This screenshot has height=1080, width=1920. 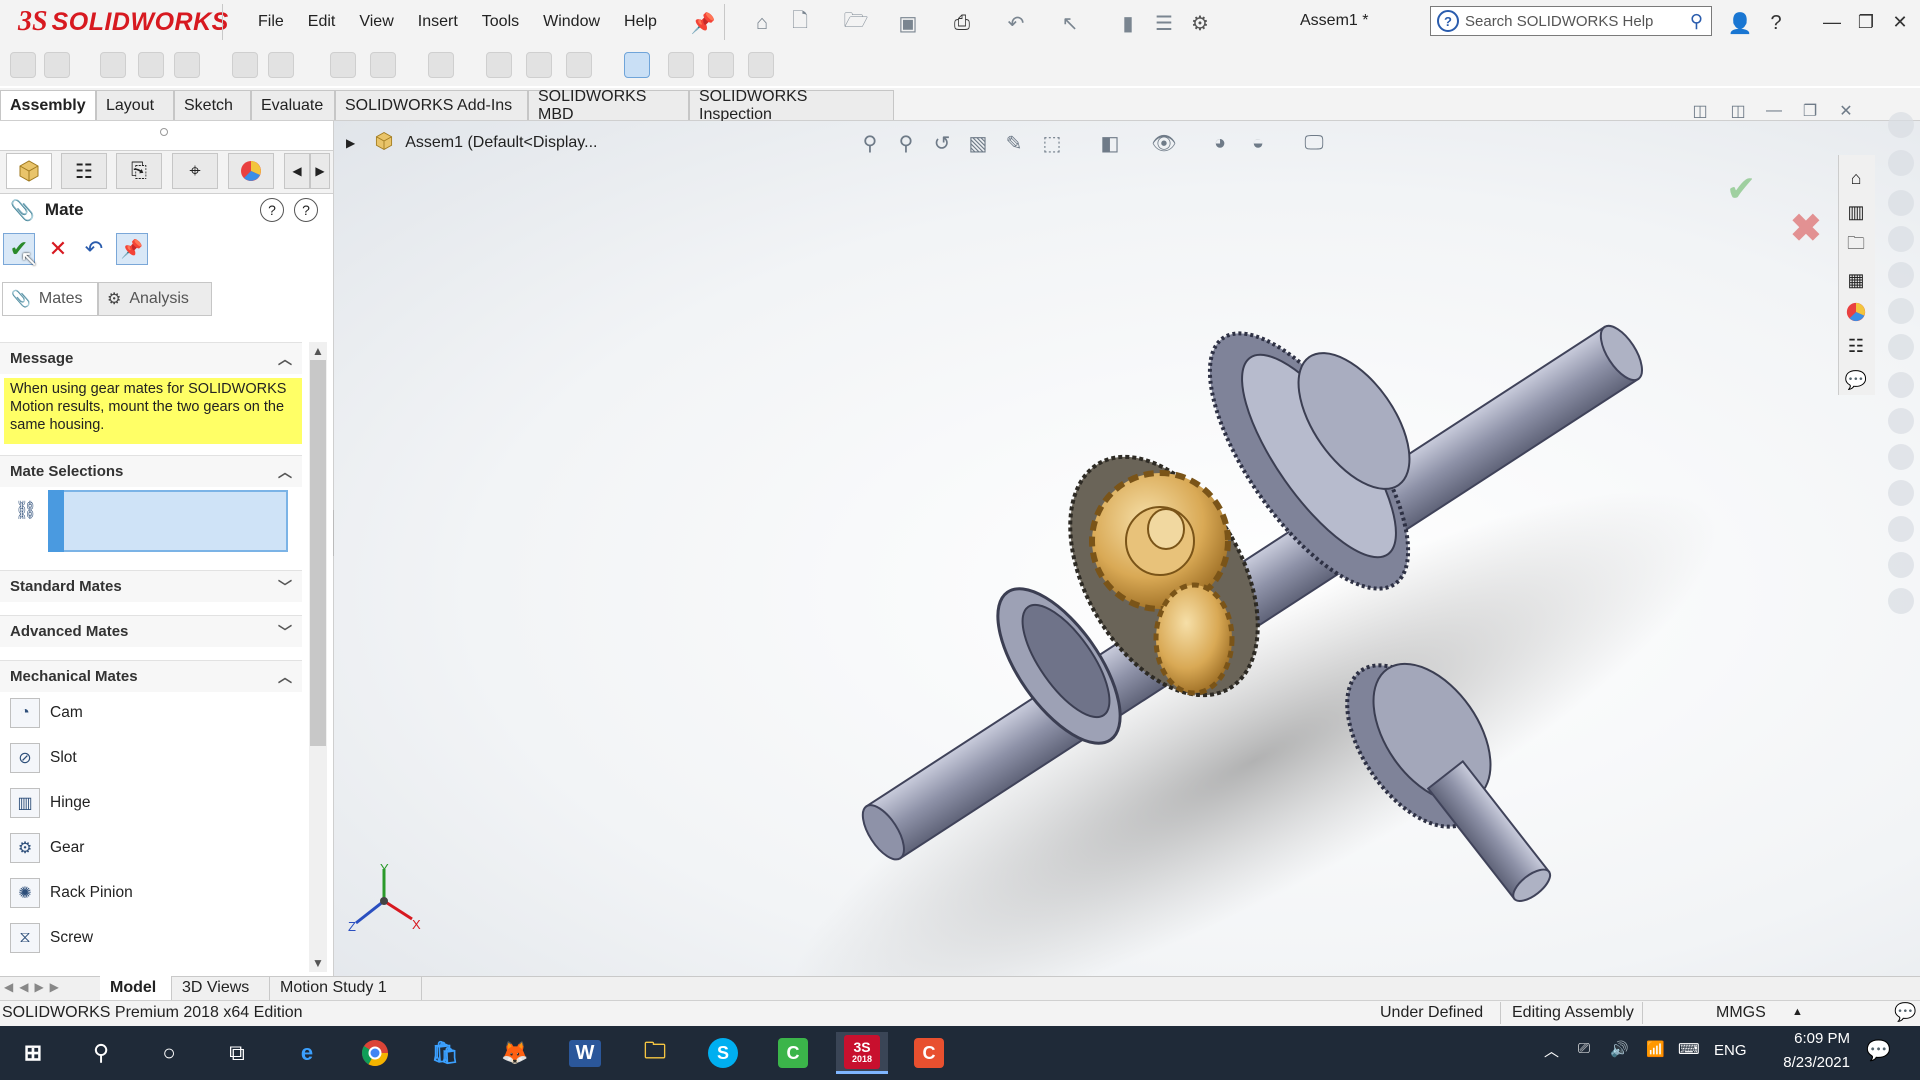 What do you see at coordinates (293, 105) in the screenshot?
I see `tab-evaluate: Evaluate` at bounding box center [293, 105].